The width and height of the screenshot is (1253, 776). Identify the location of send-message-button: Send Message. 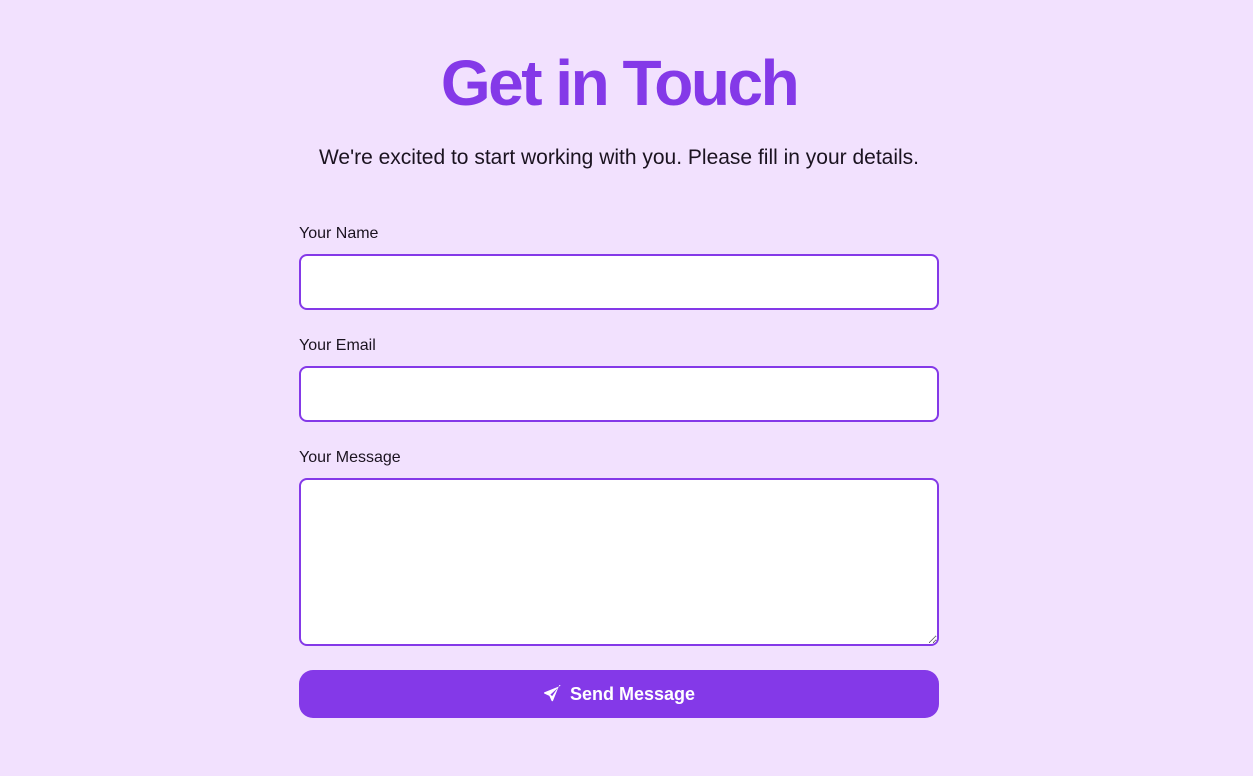
(619, 694).